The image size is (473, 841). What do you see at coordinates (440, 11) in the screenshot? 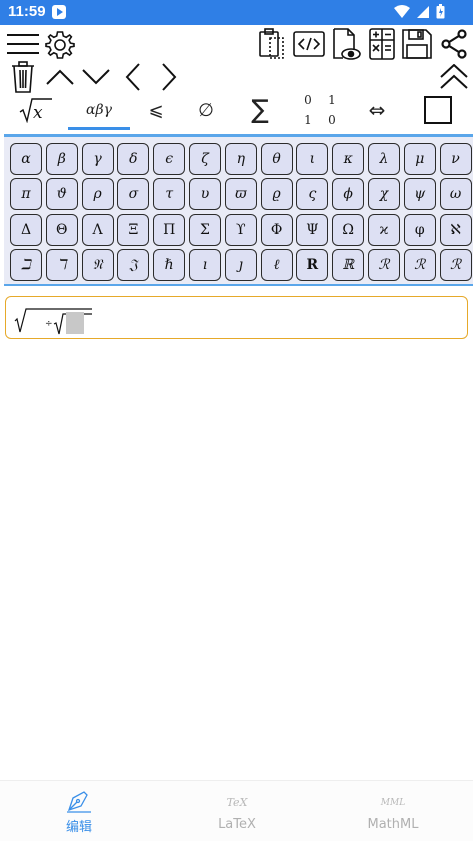
I see `battery-icon` at bounding box center [440, 11].